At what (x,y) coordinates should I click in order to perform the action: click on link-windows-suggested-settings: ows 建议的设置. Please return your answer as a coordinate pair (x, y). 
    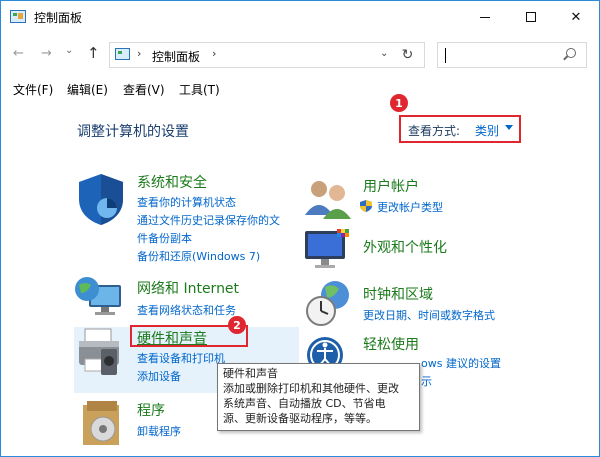
    Looking at the image, I should click on (461, 363).